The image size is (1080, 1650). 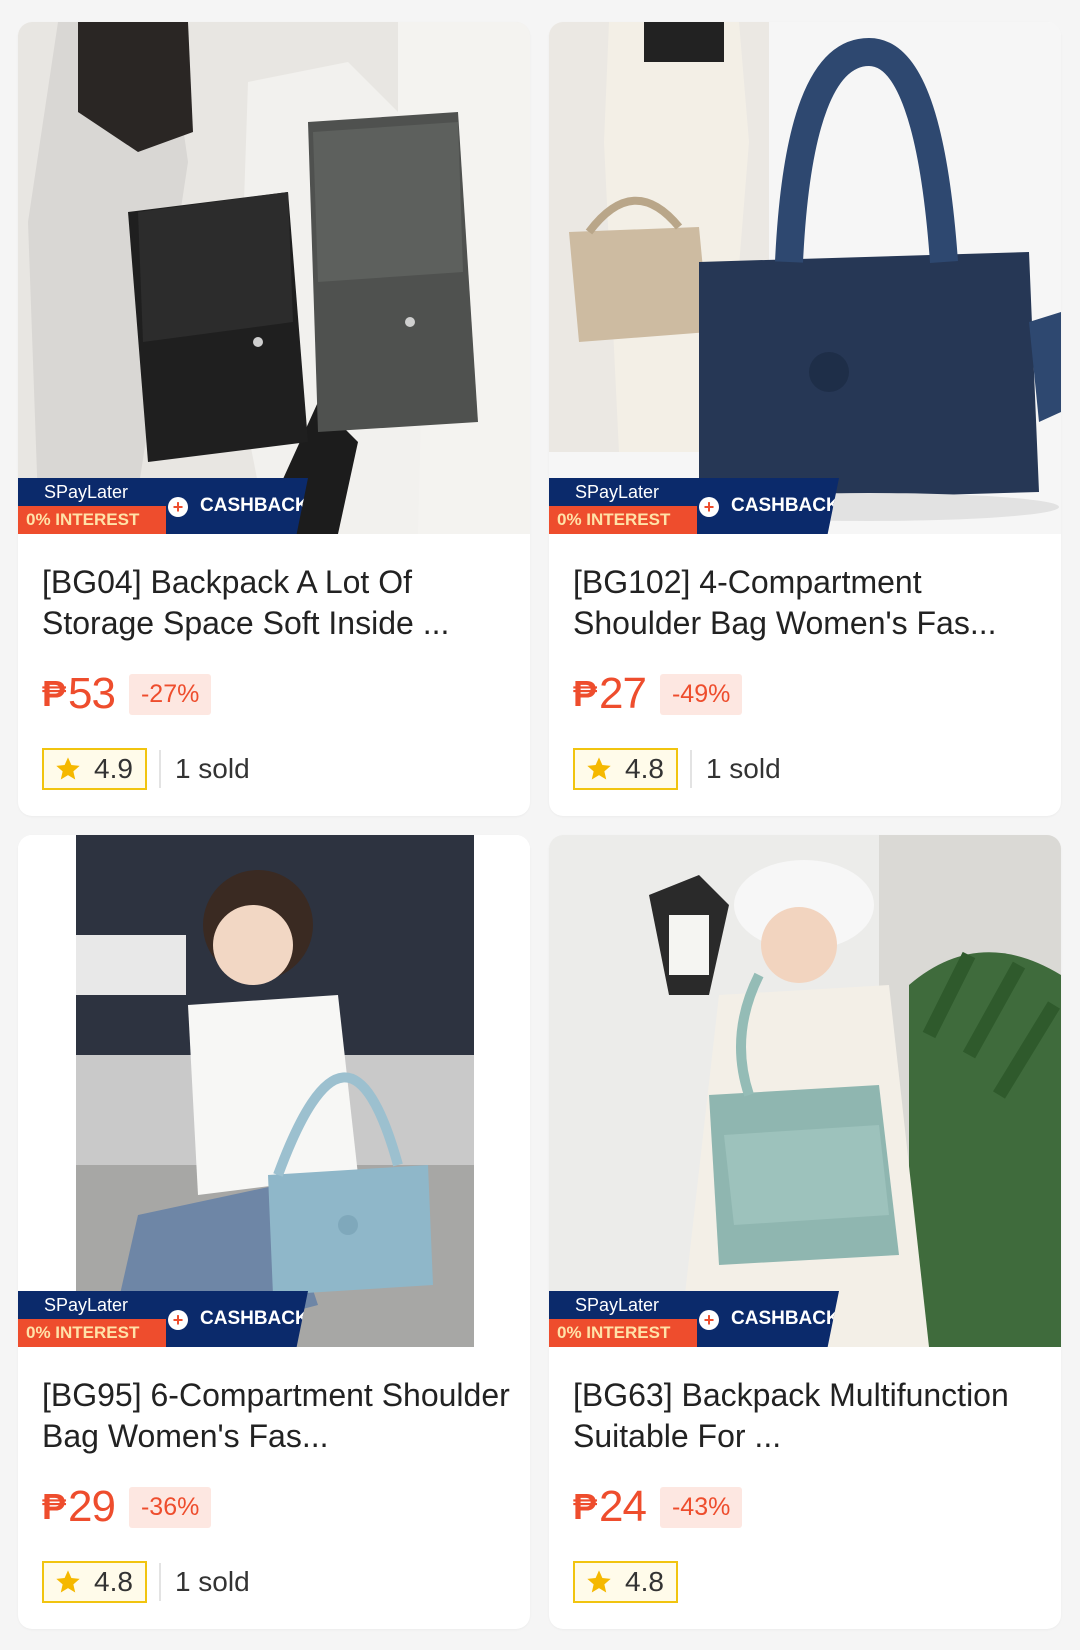 What do you see at coordinates (701, 1507) in the screenshot?
I see `discount-badge: -43%` at bounding box center [701, 1507].